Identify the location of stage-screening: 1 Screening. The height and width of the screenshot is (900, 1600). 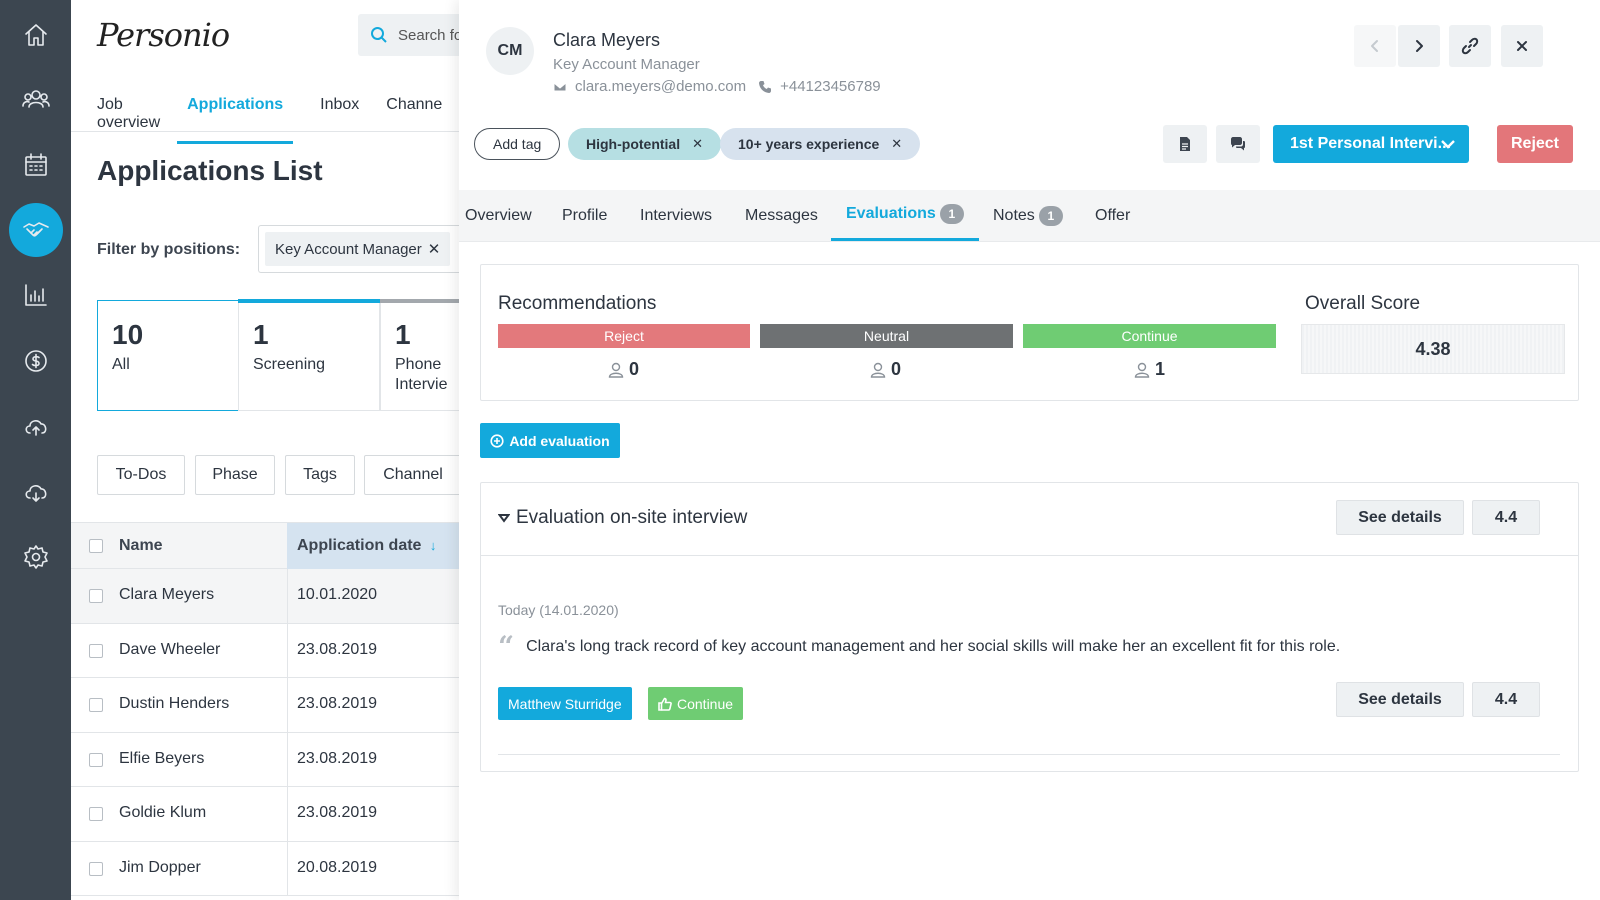
(309, 355).